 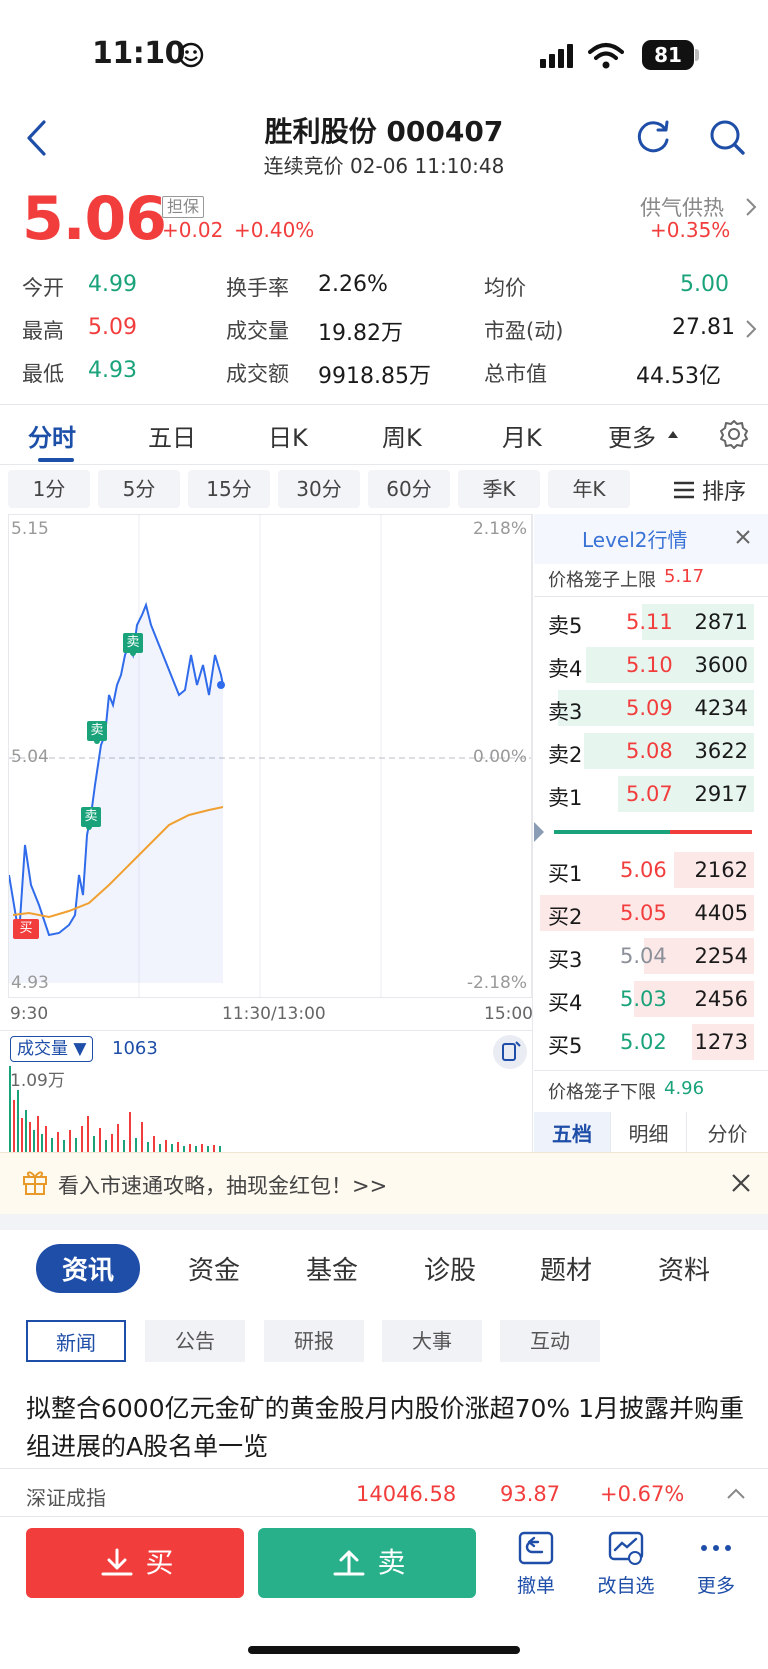 What do you see at coordinates (716, 1564) in the screenshot?
I see `more-button: 更多` at bounding box center [716, 1564].